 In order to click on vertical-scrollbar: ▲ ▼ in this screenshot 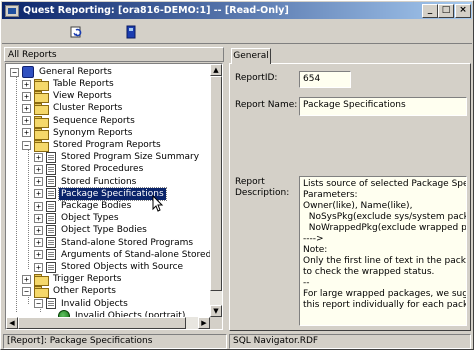, I will do `click(216, 190)`.